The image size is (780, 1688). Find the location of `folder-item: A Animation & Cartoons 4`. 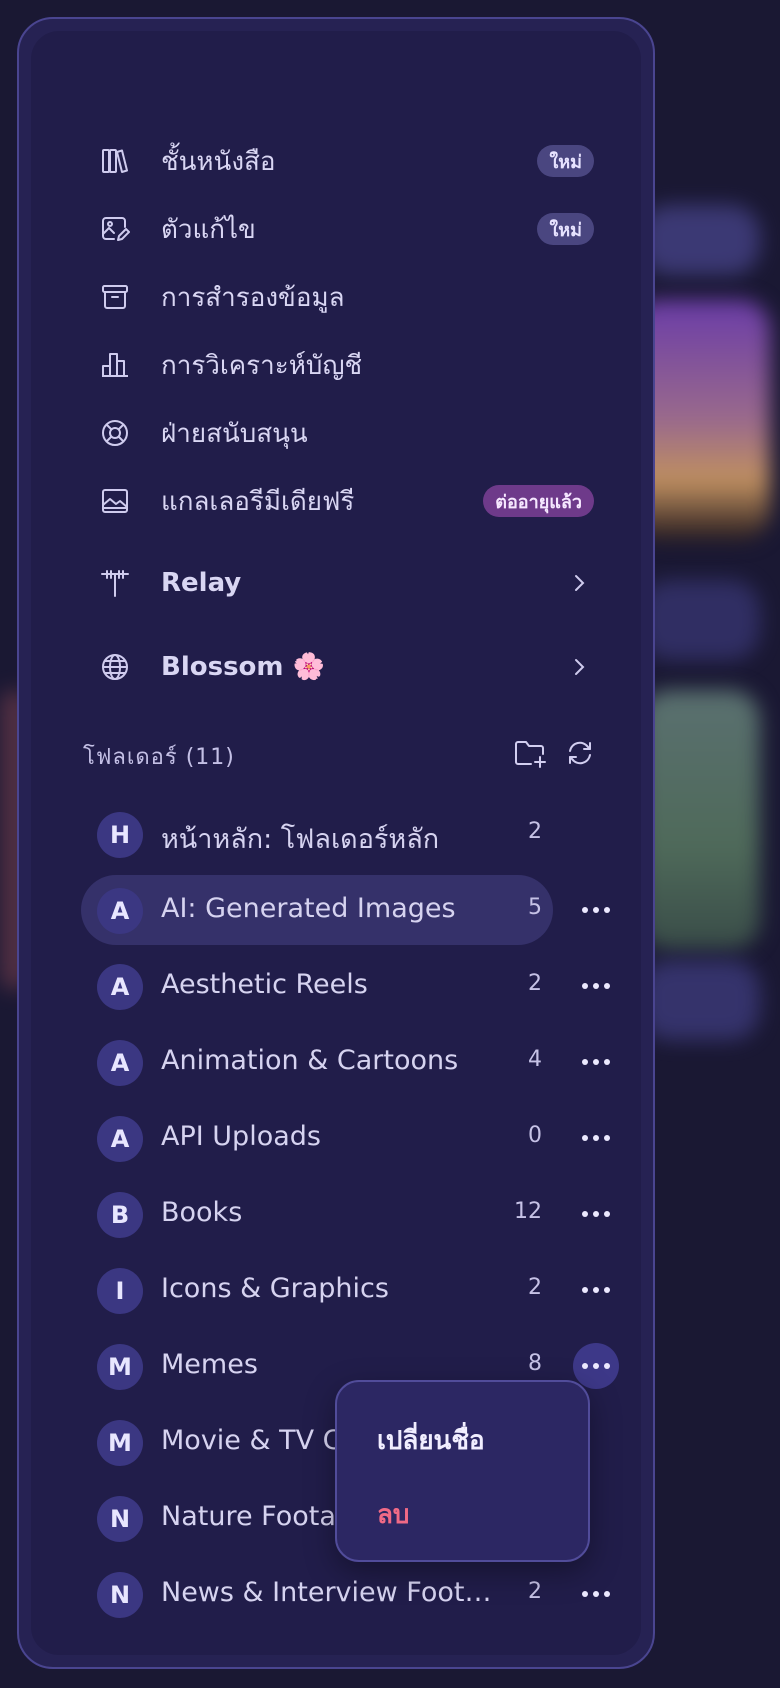

folder-item: A Animation & Cartoons 4 is located at coordinates (349, 1062).